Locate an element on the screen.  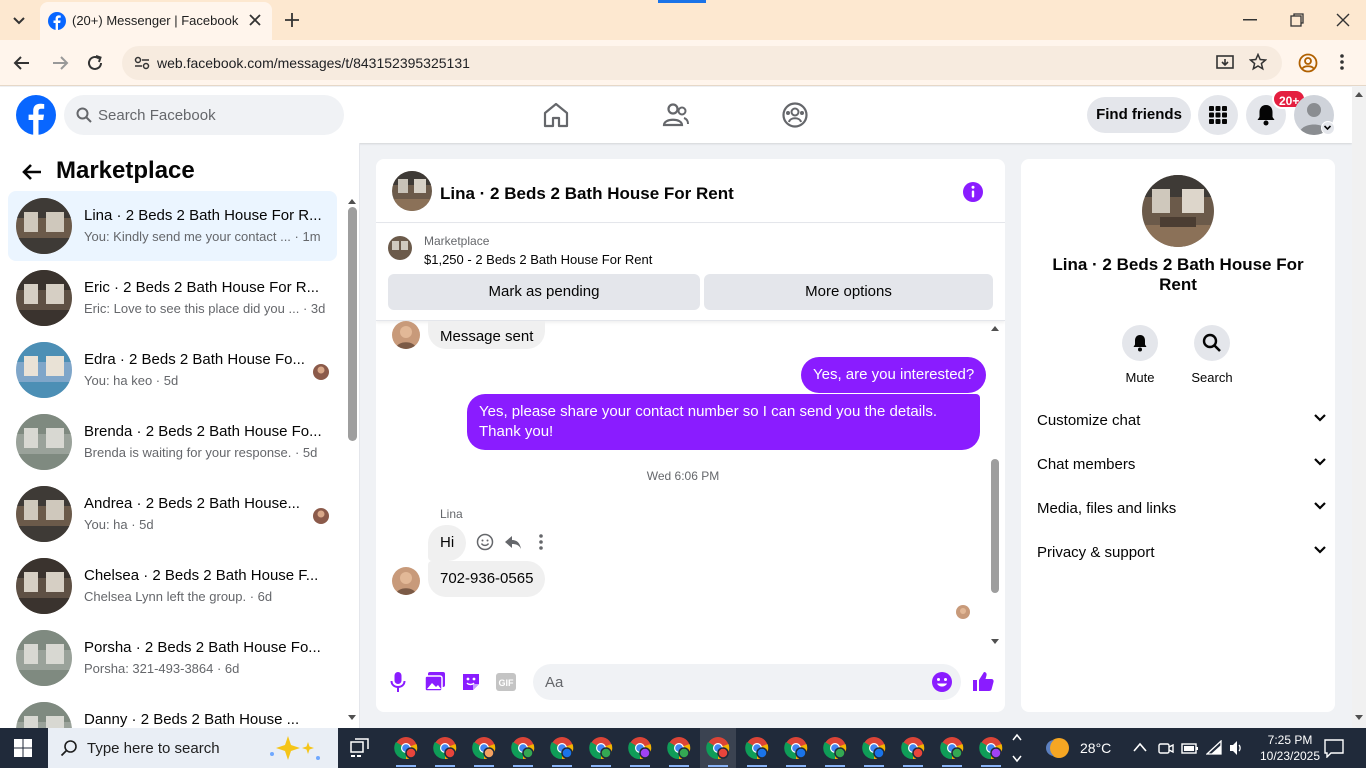
back-icon is located at coordinates (22, 63).